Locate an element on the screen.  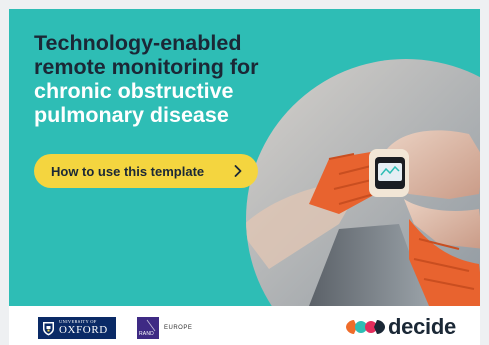
title-line-4: pulmonary disease is located at coordinates (131, 115).